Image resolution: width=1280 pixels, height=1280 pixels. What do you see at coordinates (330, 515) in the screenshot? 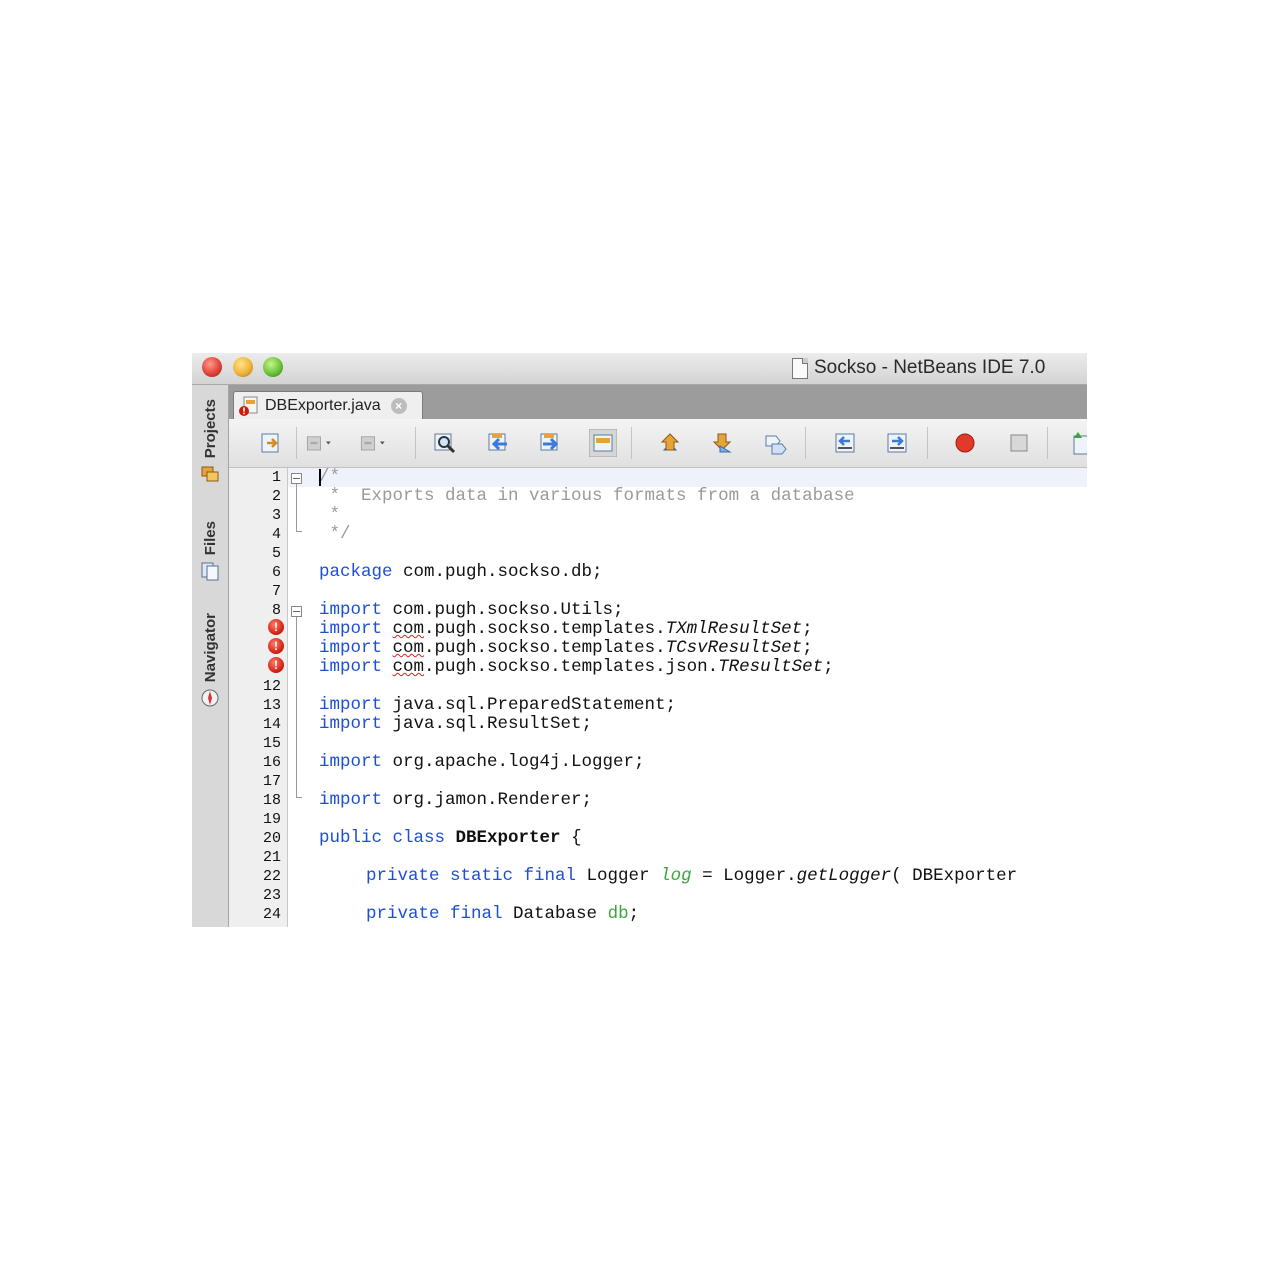
I see `code-line-3: *` at bounding box center [330, 515].